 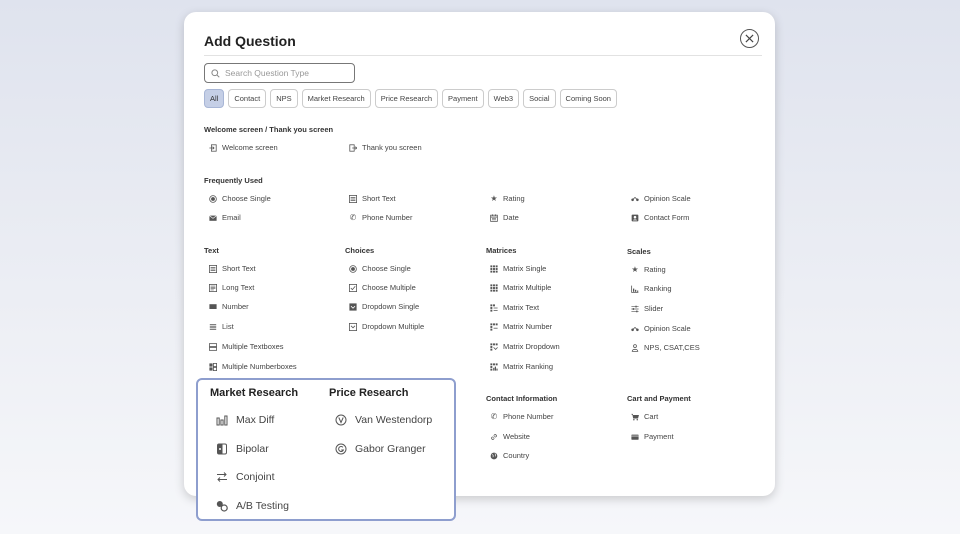 What do you see at coordinates (651, 416) in the screenshot?
I see `question-label: Cart` at bounding box center [651, 416].